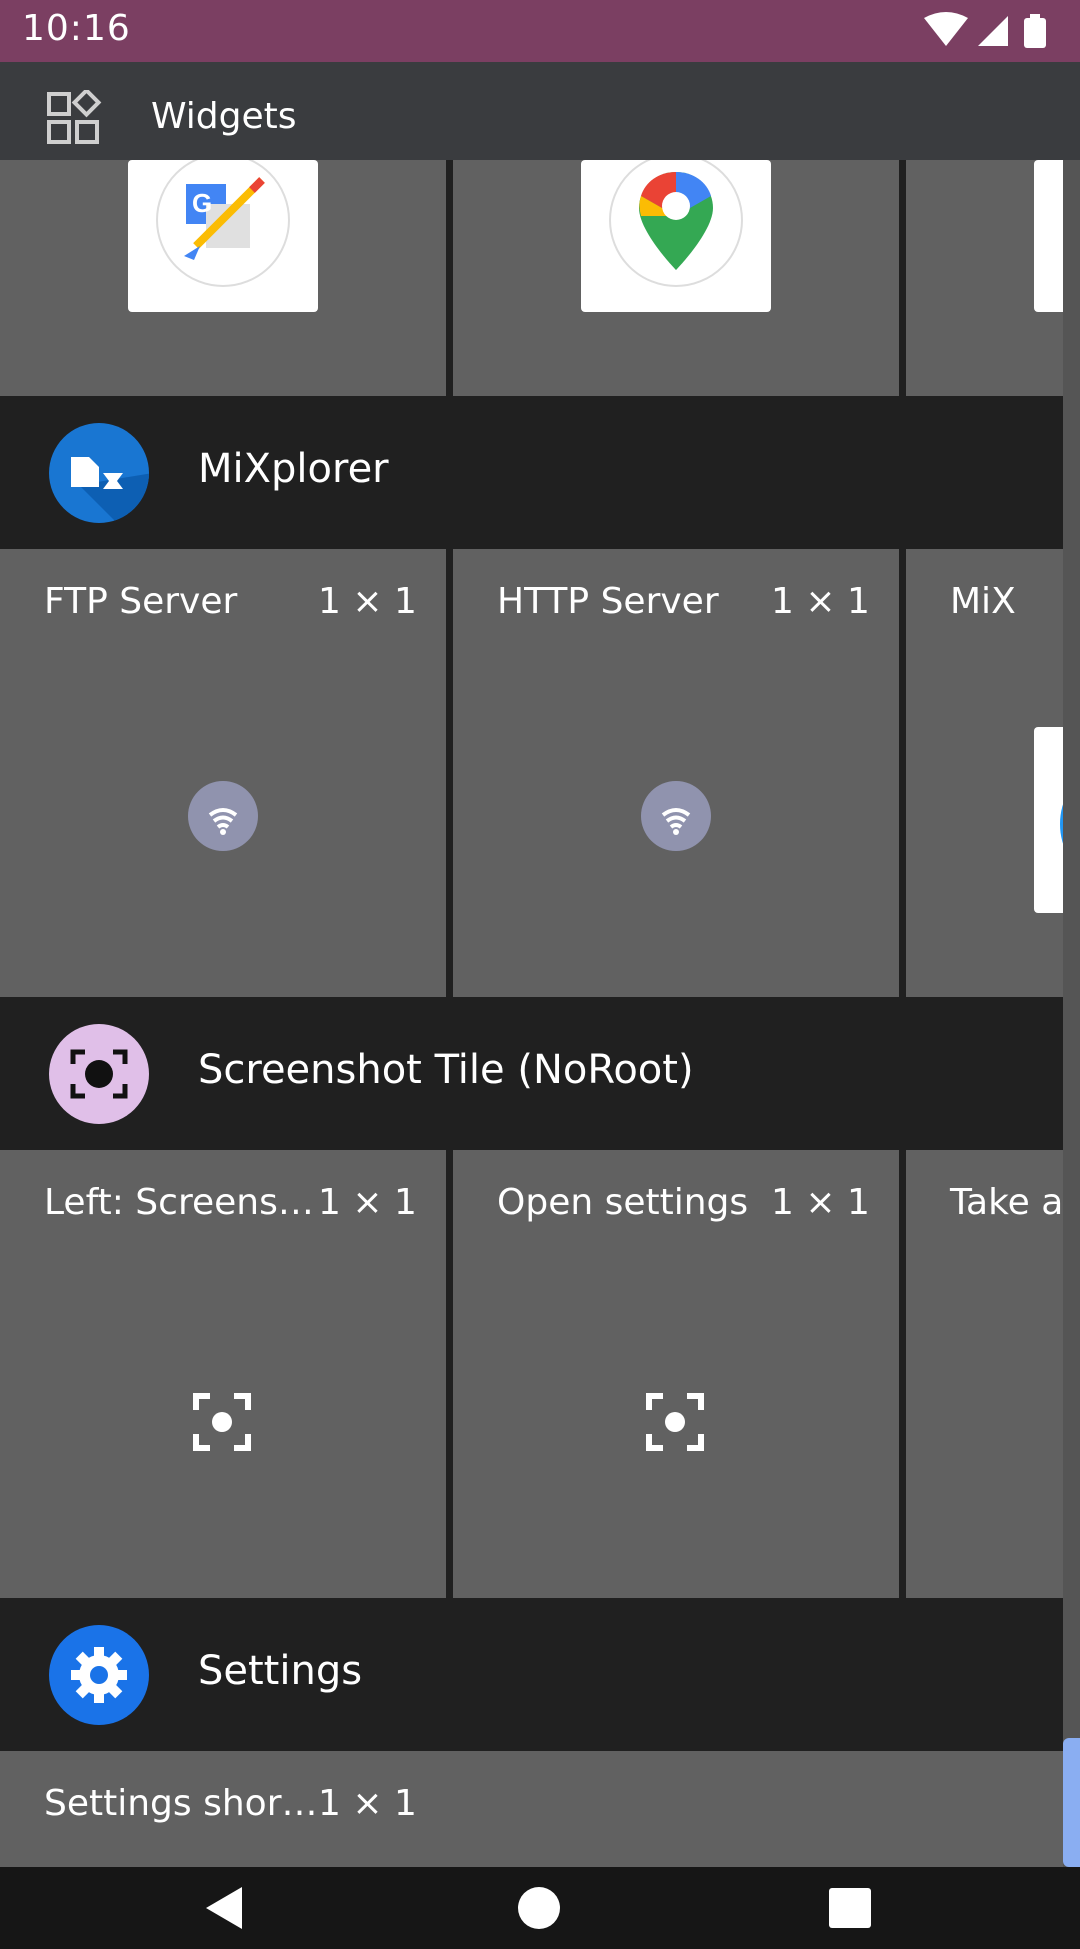  I want to click on home-button, so click(539, 1908).